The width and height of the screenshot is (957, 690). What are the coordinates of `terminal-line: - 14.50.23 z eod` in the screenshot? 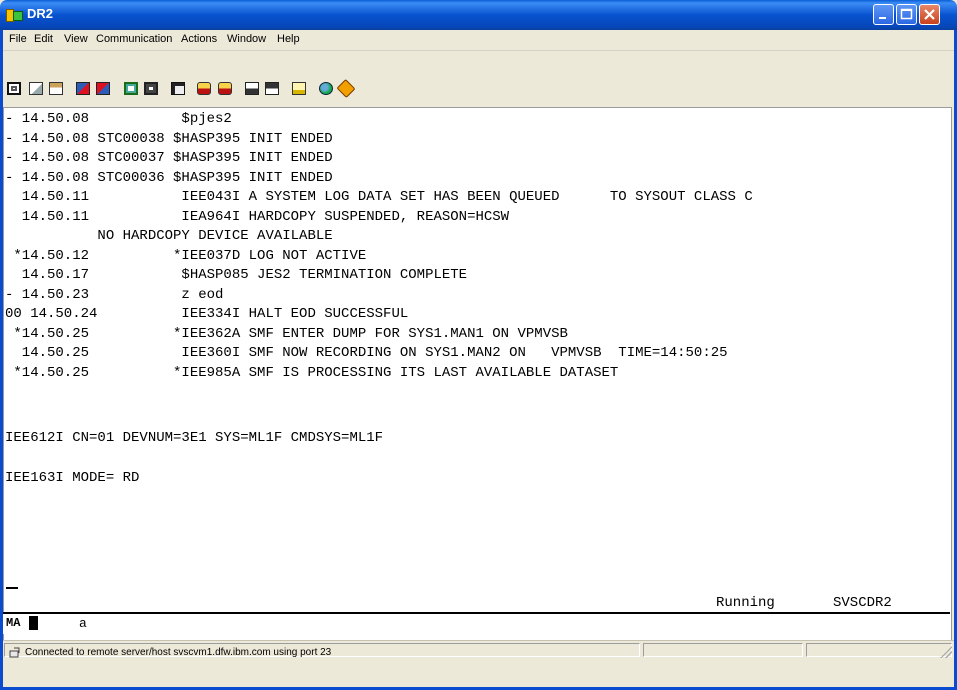 It's located at (114, 295).